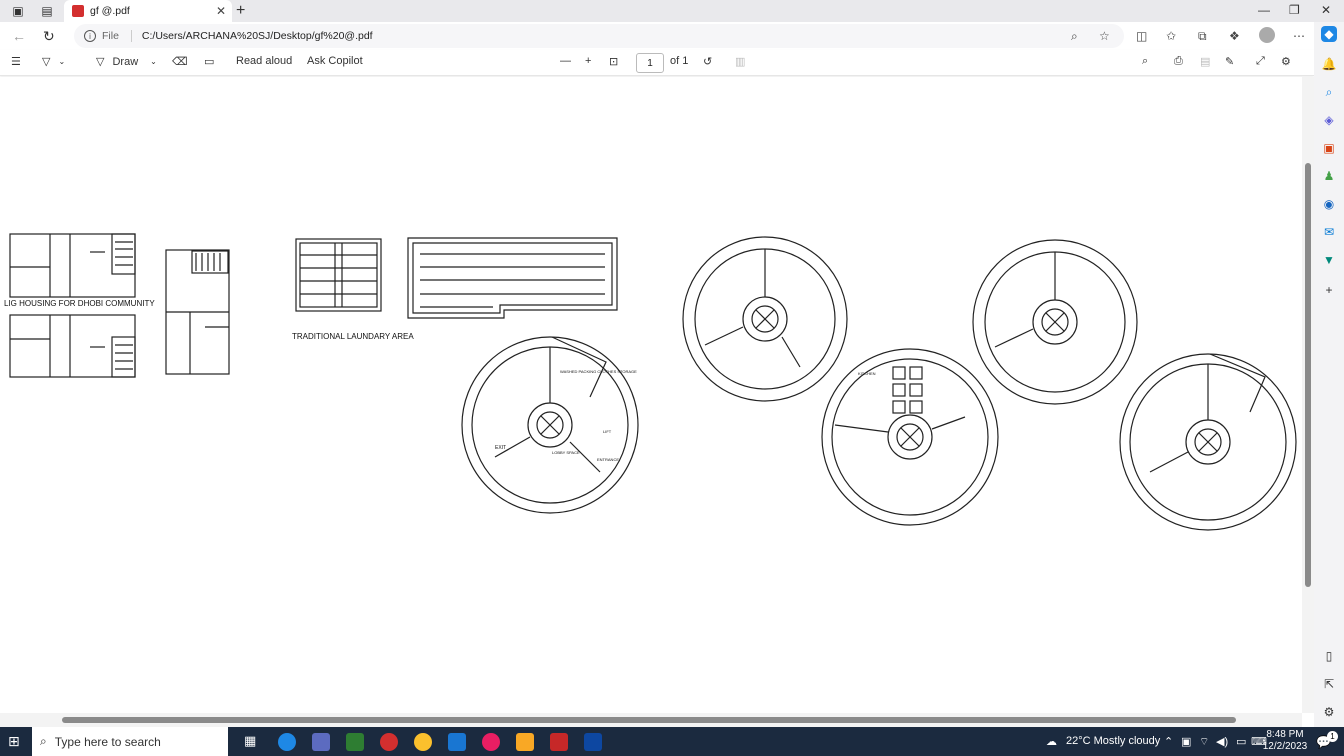 The image size is (1344, 756). What do you see at coordinates (565, 61) in the screenshot?
I see `zoom-out-icon: —` at bounding box center [565, 61].